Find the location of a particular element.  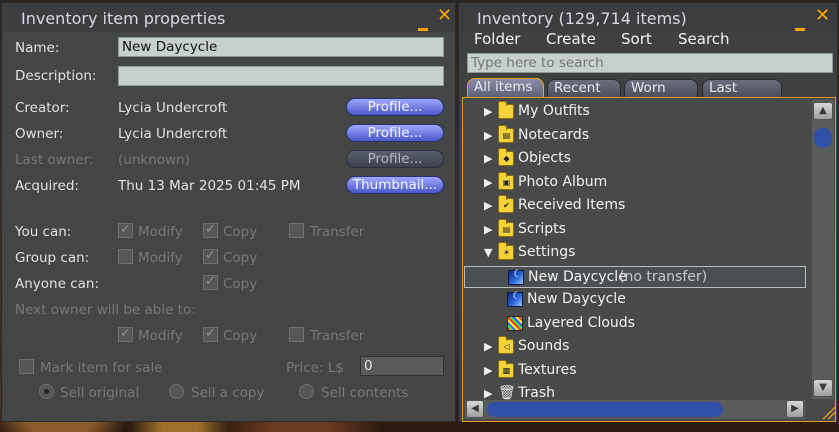

horizontal-scrollbar: ◀ ▶ is located at coordinates (635, 409).